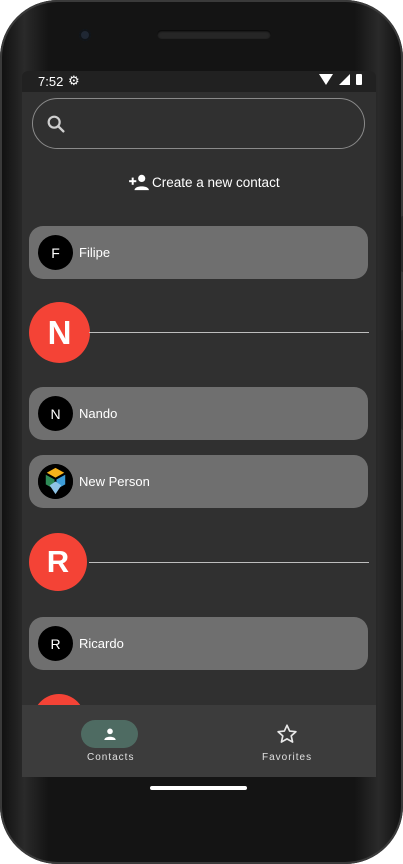 The height and width of the screenshot is (864, 403). Describe the element at coordinates (114, 481) in the screenshot. I see `contact-name: New Person` at that location.